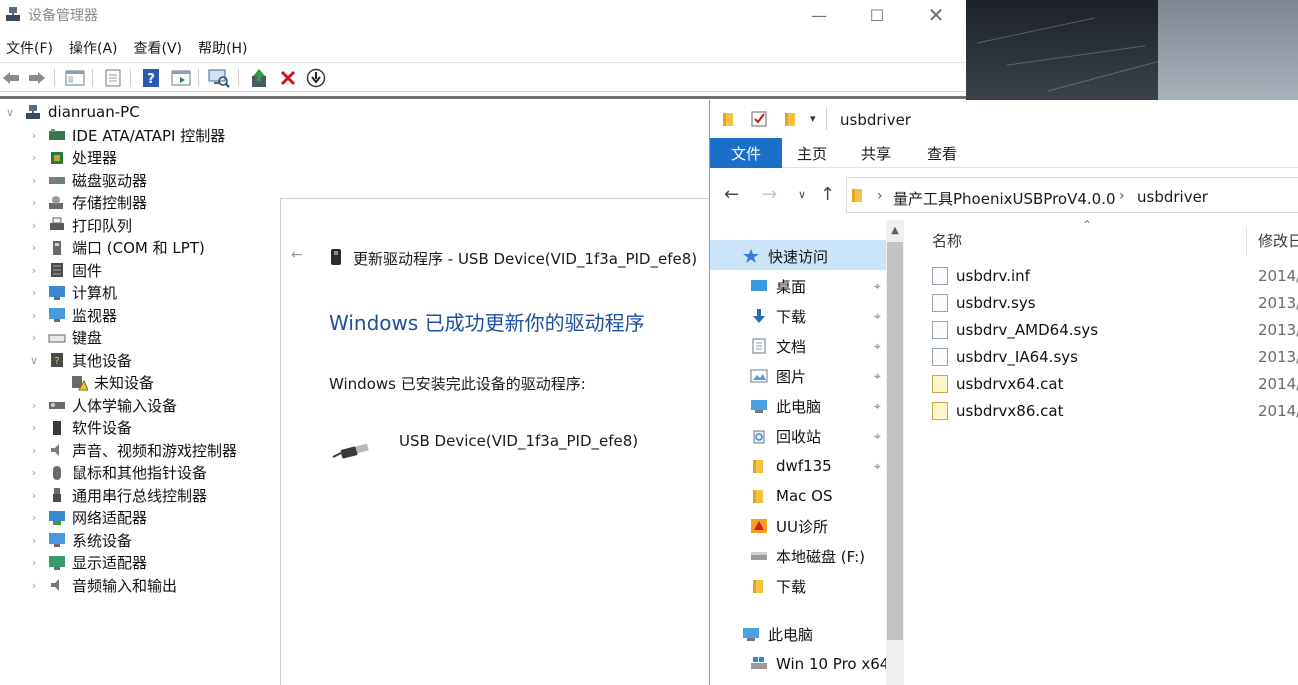  I want to click on tree-category: › 计算机, so click(72, 293).